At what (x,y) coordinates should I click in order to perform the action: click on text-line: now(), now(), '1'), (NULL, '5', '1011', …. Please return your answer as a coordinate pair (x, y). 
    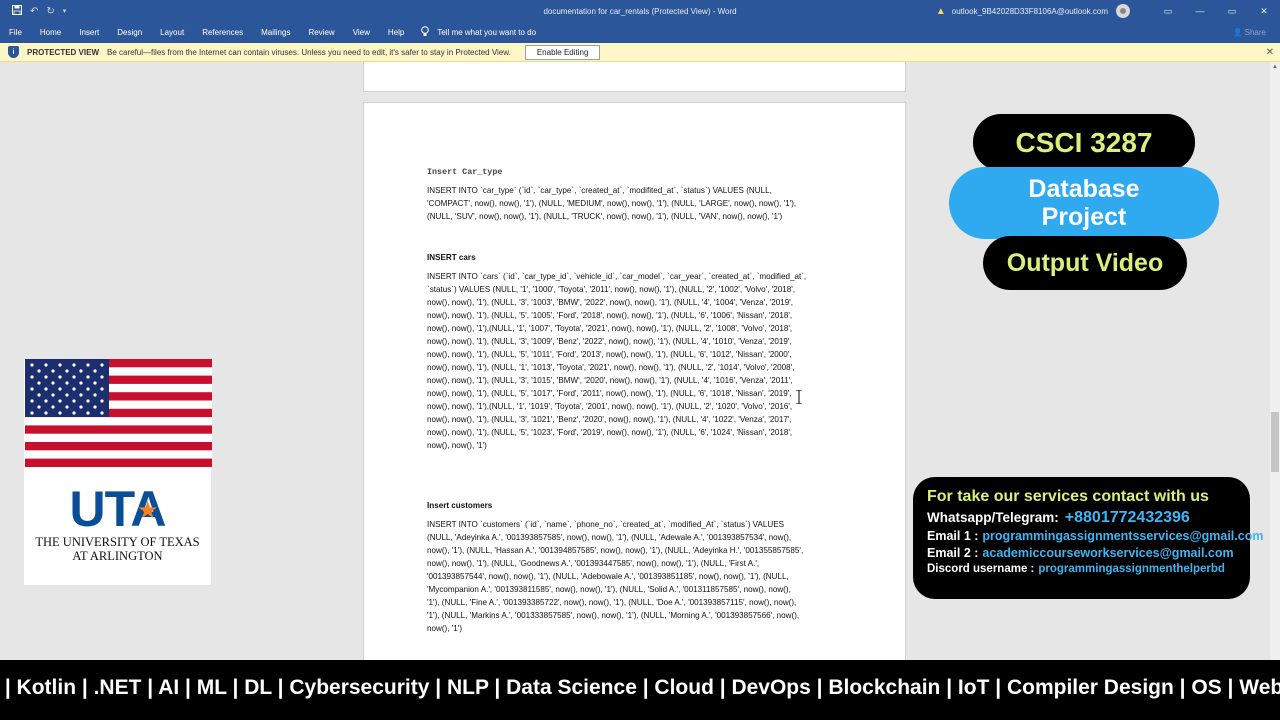
    Looking at the image, I should click on (609, 354).